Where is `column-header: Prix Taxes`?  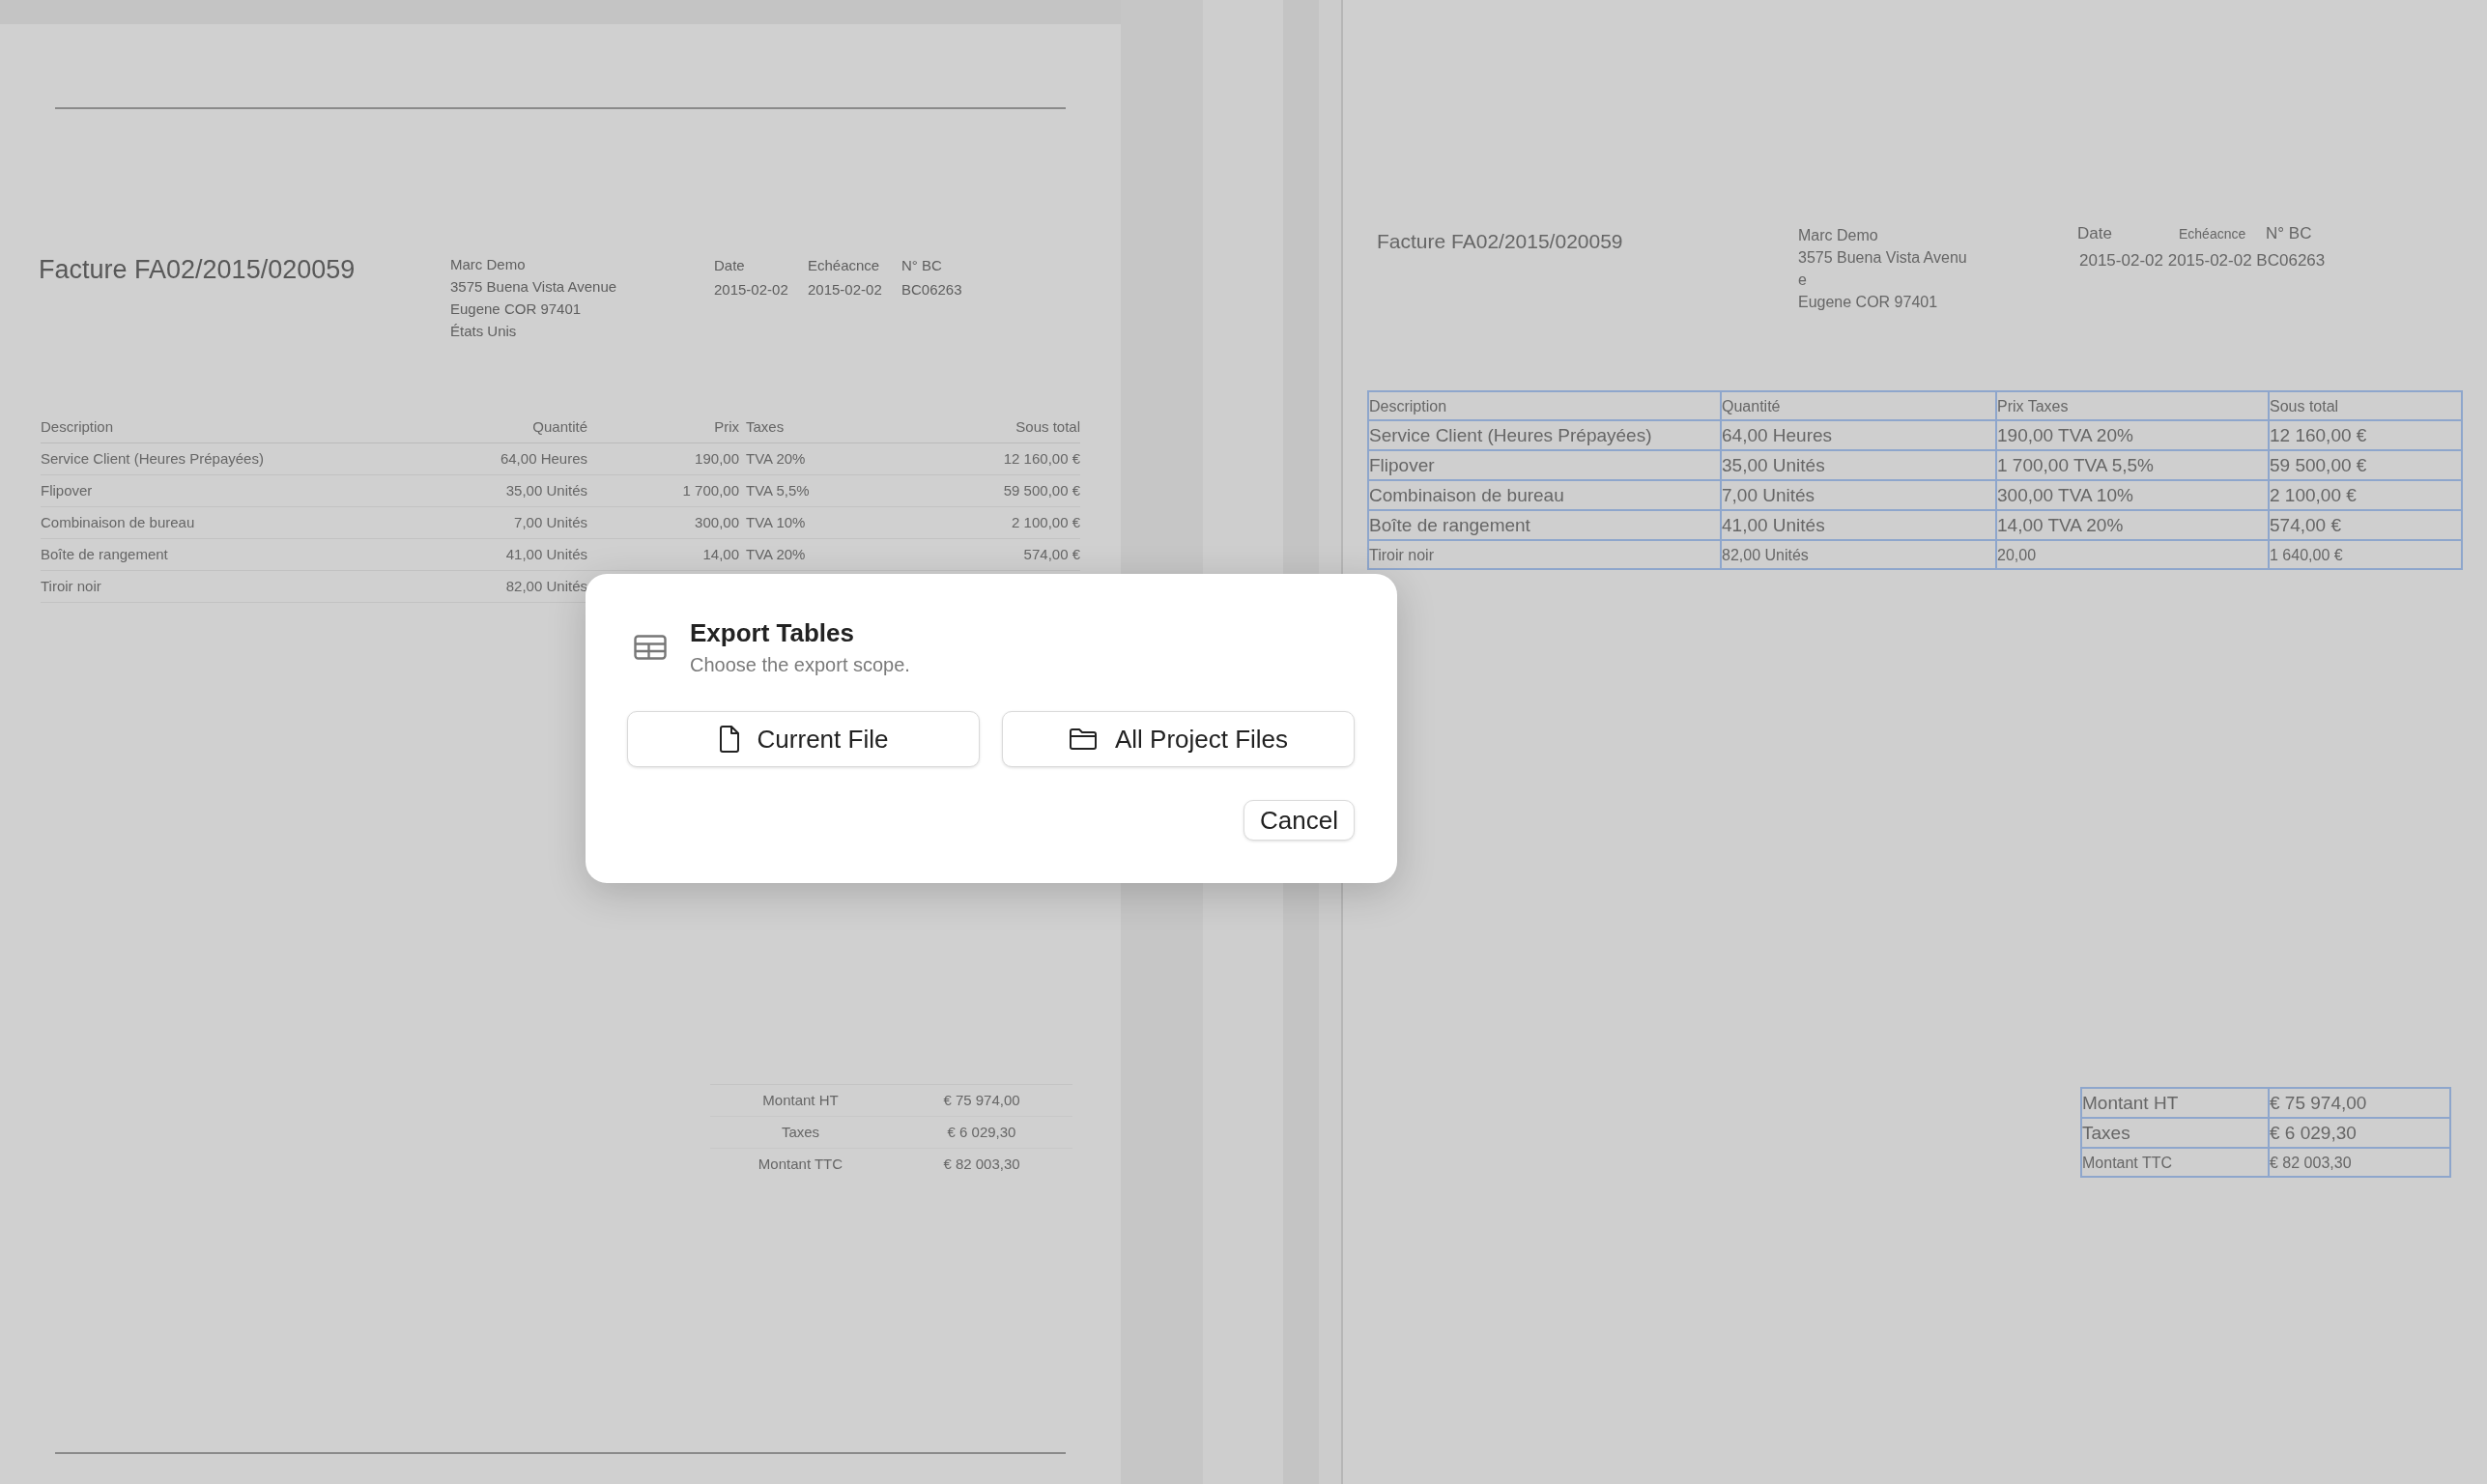
column-header: Prix Taxes is located at coordinates (2132, 406).